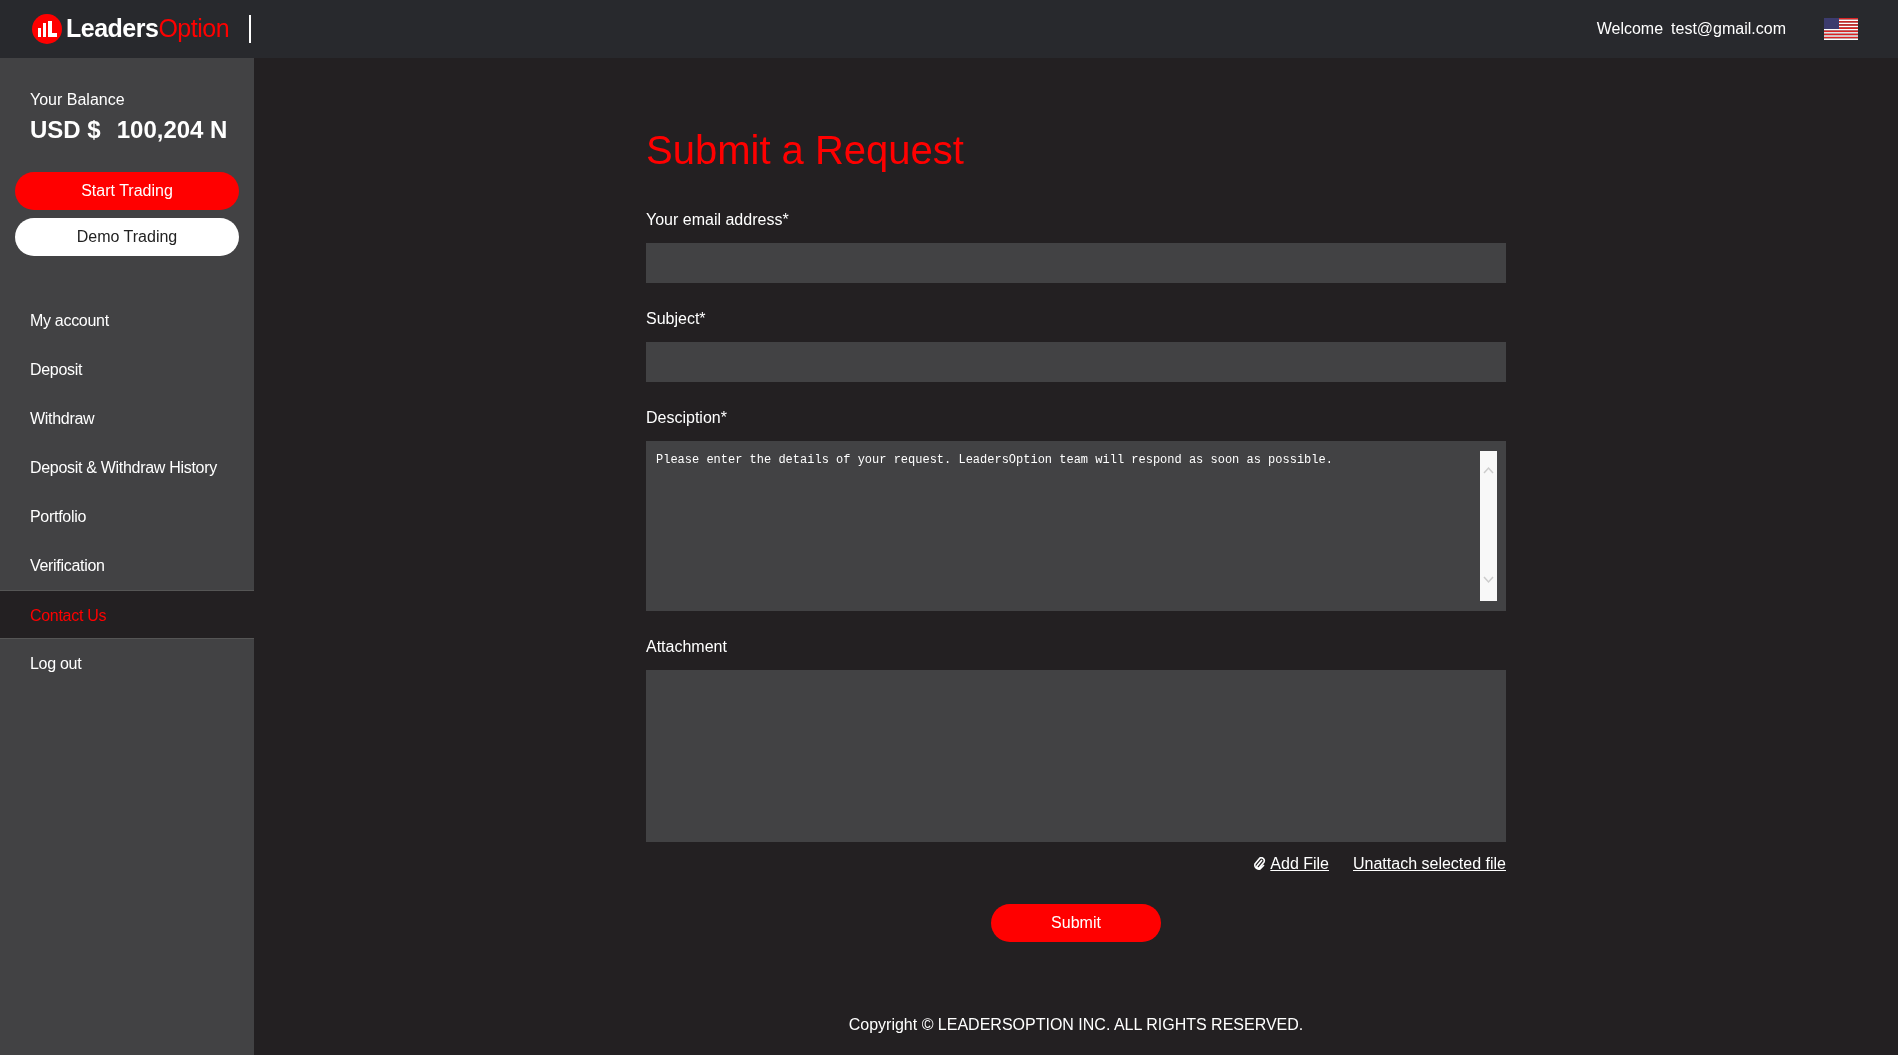 The height and width of the screenshot is (1055, 1898). I want to click on unattach-file-link: Unattach selected file, so click(1429, 864).